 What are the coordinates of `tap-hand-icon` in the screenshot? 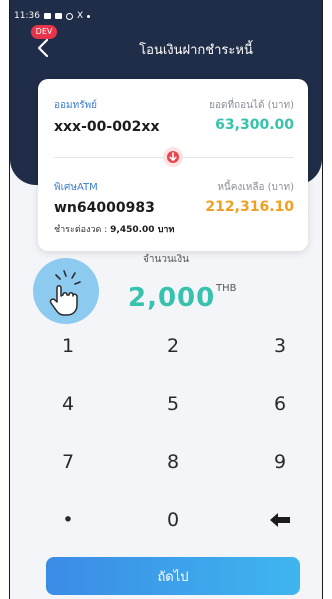 It's located at (65, 293).